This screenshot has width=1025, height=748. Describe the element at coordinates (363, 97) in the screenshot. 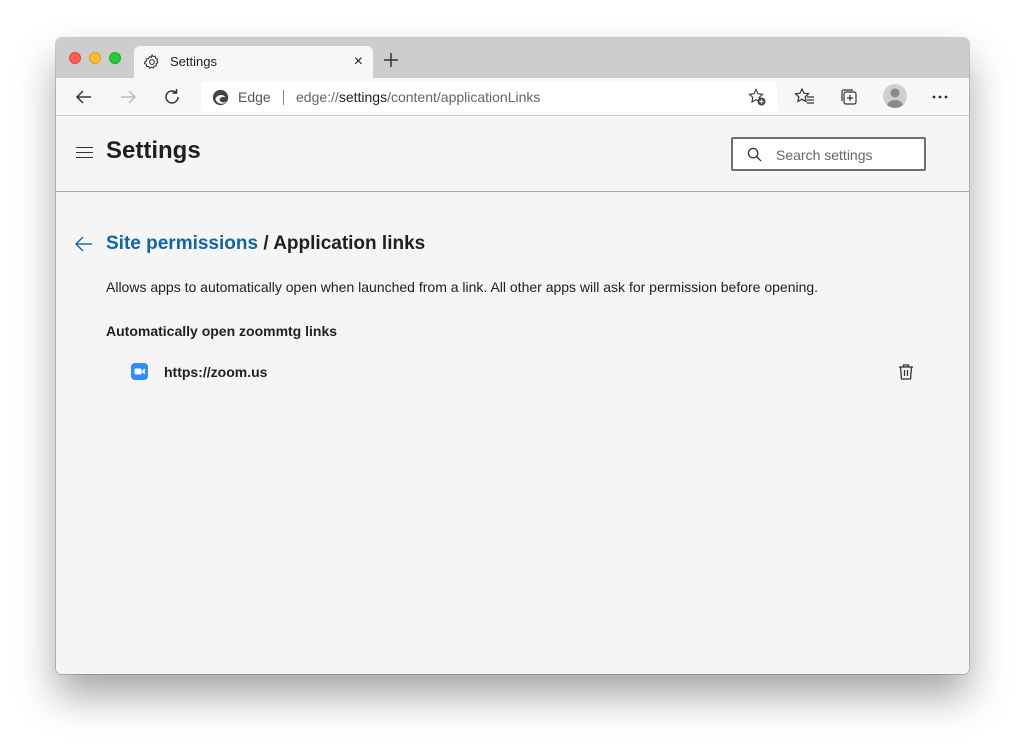

I see `url-host: settings` at that location.